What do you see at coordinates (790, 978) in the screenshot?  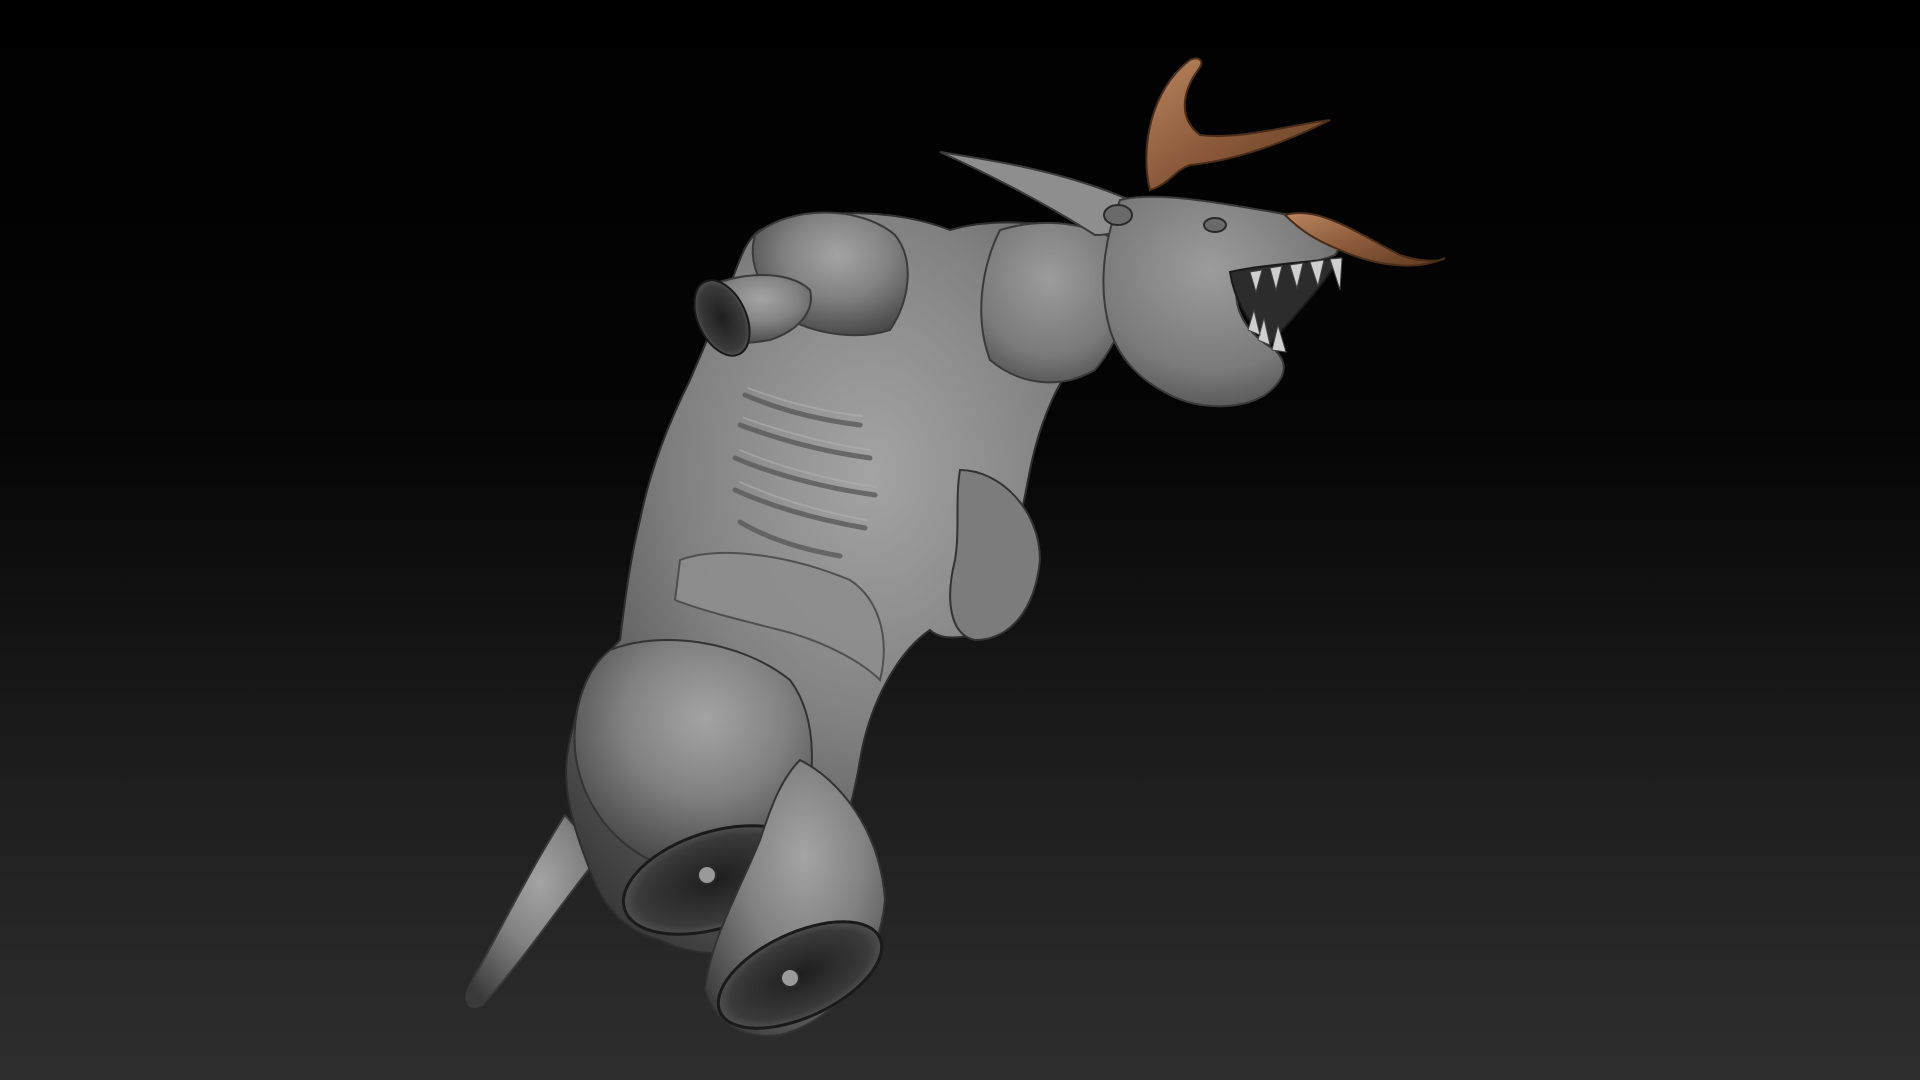 I see `bone-stub-right` at bounding box center [790, 978].